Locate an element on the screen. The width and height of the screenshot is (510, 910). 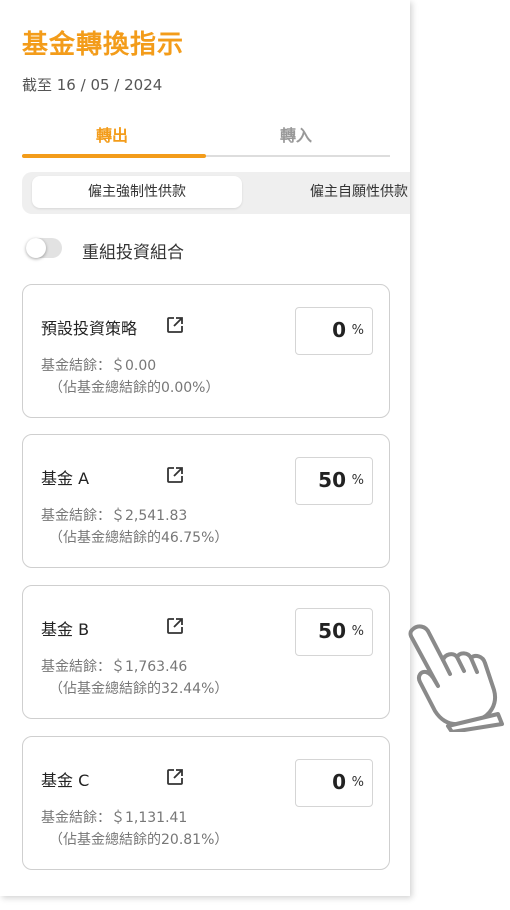
rebalance-toggle is located at coordinates (44, 248).